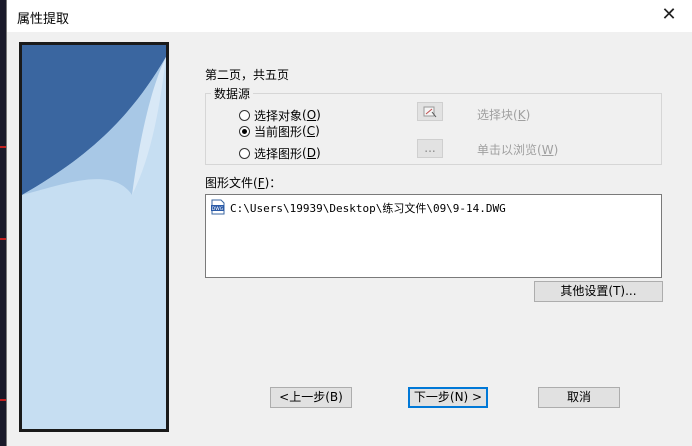 This screenshot has height=446, width=692. What do you see at coordinates (311, 153) in the screenshot?
I see `mnemonic: D` at bounding box center [311, 153].